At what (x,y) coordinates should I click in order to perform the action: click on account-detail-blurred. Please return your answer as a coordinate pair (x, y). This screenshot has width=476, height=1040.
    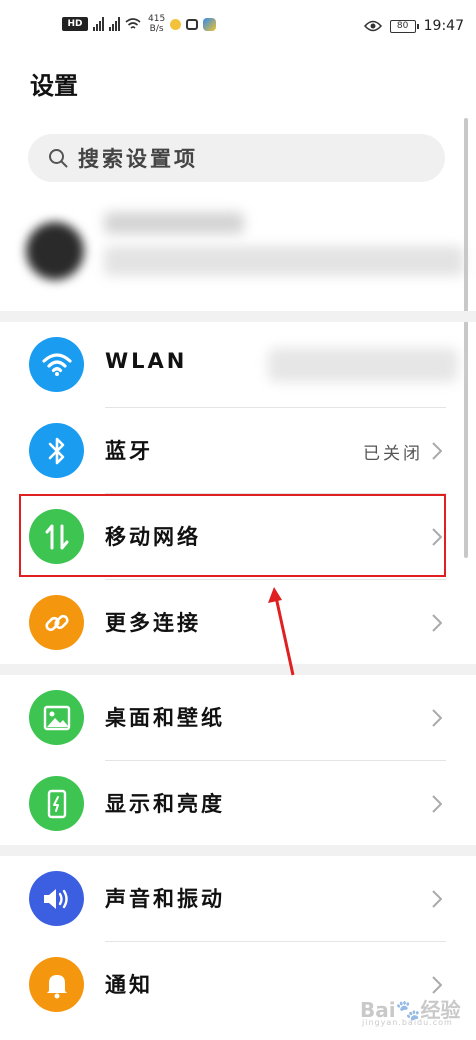
    Looking at the image, I should click on (284, 261).